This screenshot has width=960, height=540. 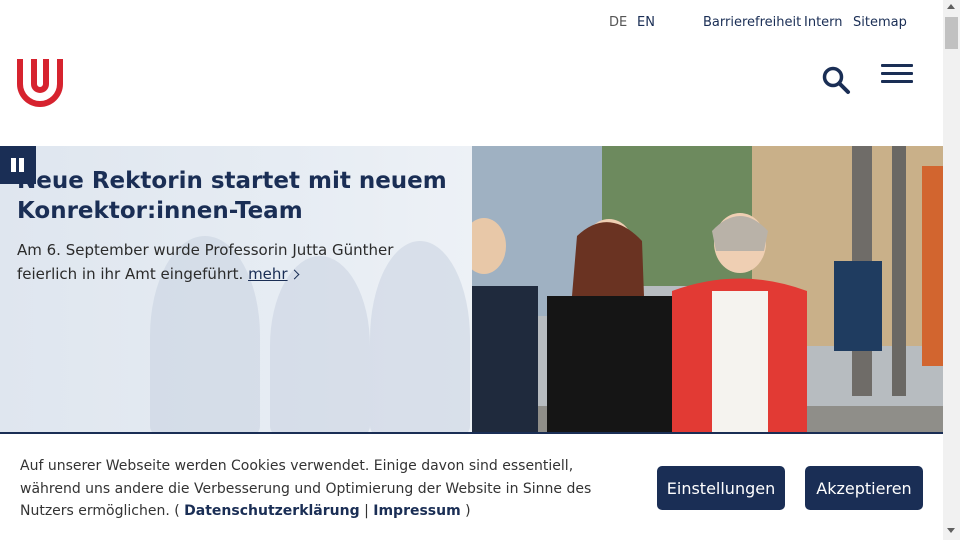 What do you see at coordinates (951, 33) in the screenshot?
I see `scroll-thumb` at bounding box center [951, 33].